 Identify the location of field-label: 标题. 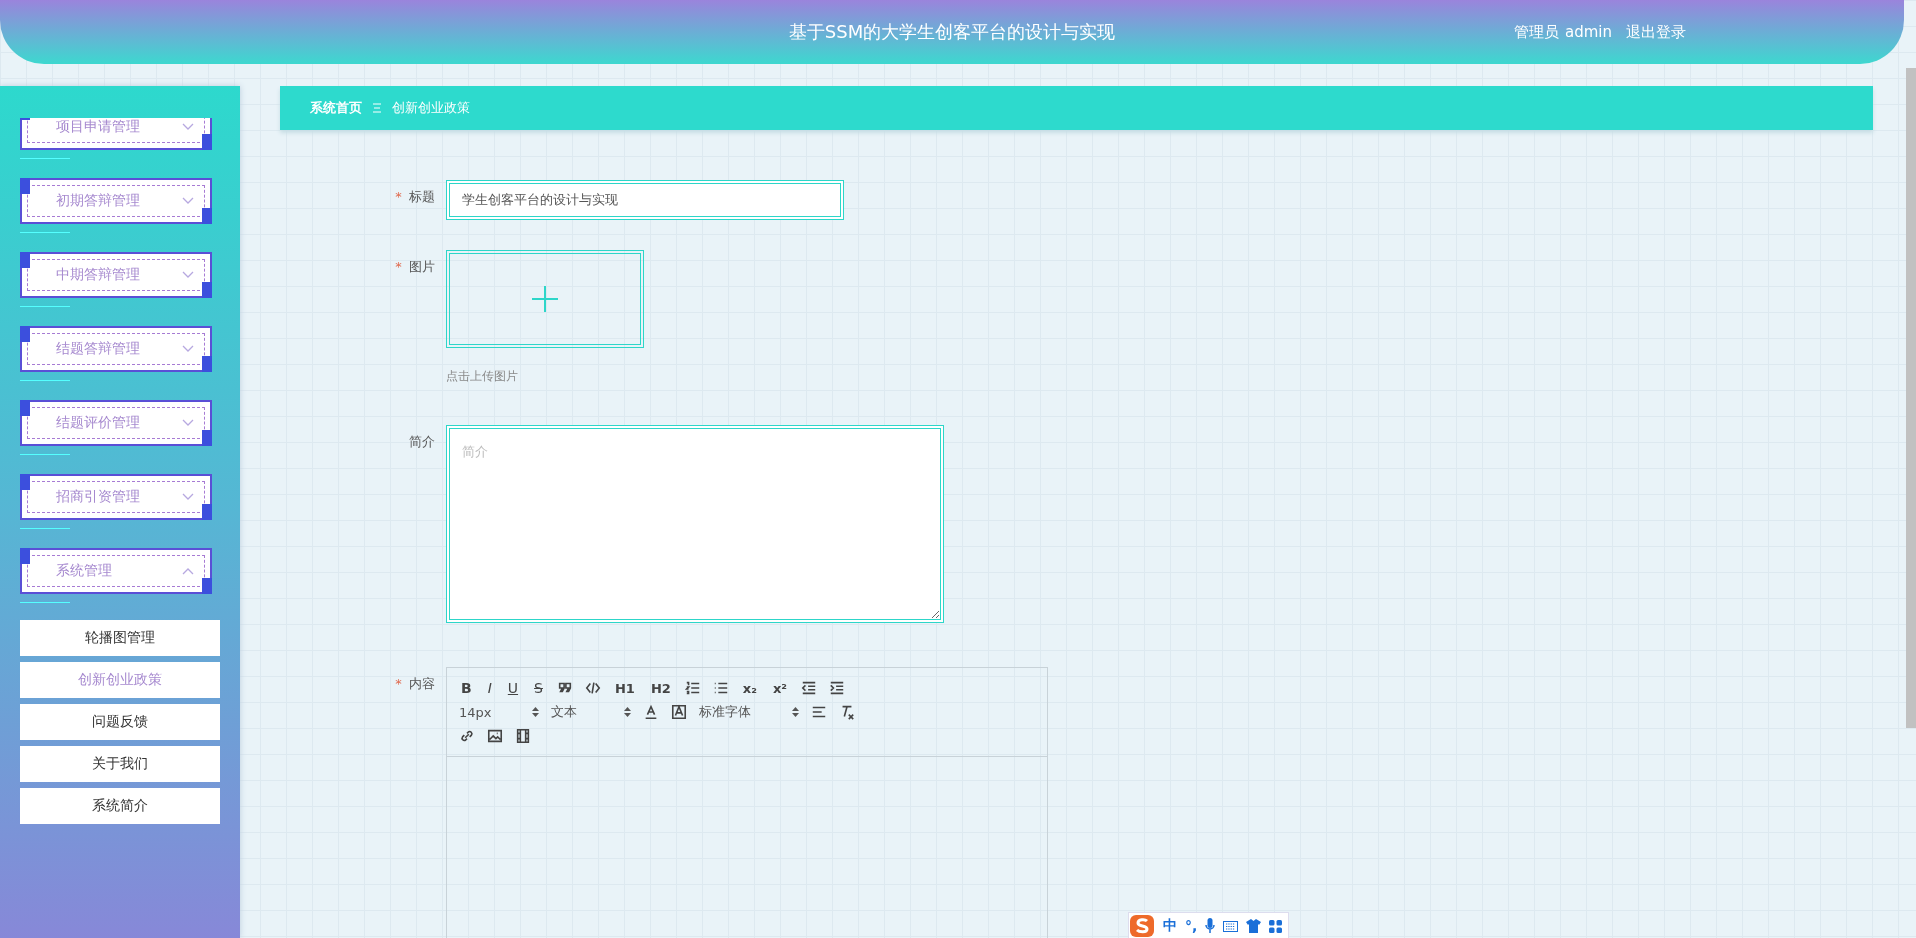
(422, 196).